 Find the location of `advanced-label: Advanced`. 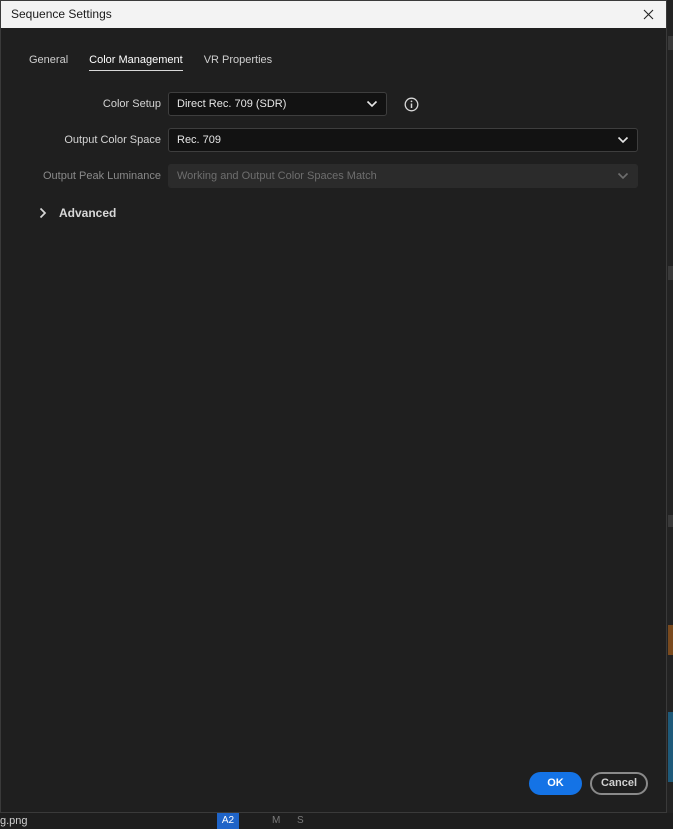

advanced-label: Advanced is located at coordinates (88, 213).